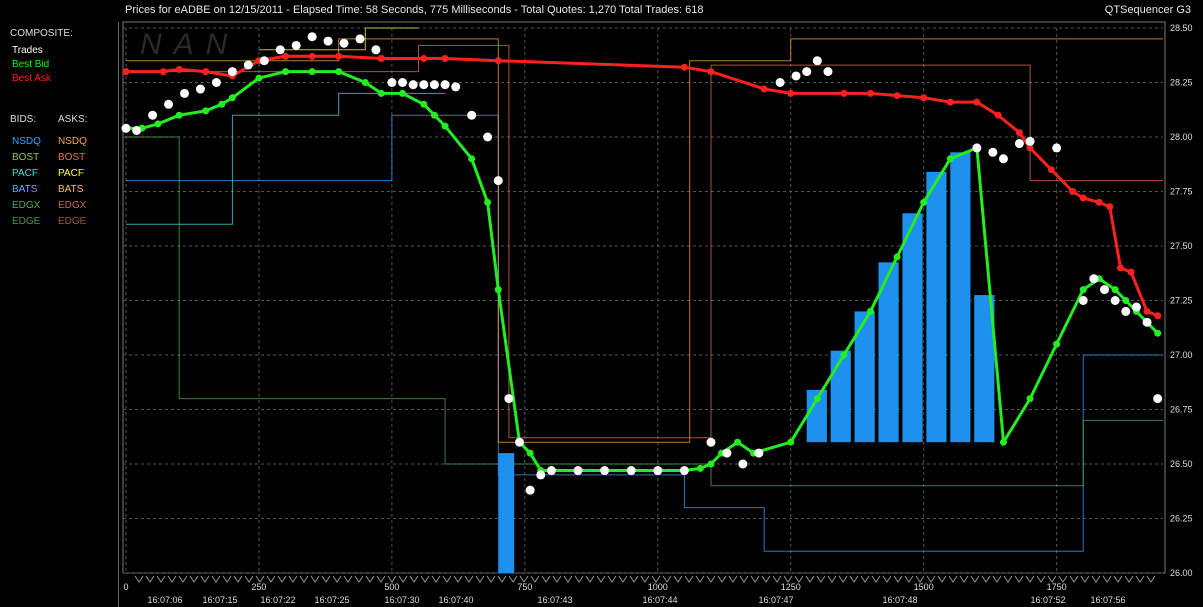  I want to click on x-tick-label: 0, so click(125, 587).